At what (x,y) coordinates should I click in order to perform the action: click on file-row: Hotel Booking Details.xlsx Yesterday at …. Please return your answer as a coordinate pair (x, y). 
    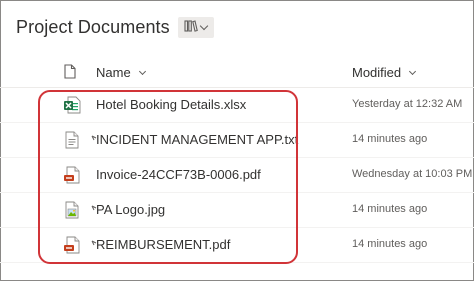
    Looking at the image, I should click on (237, 105).